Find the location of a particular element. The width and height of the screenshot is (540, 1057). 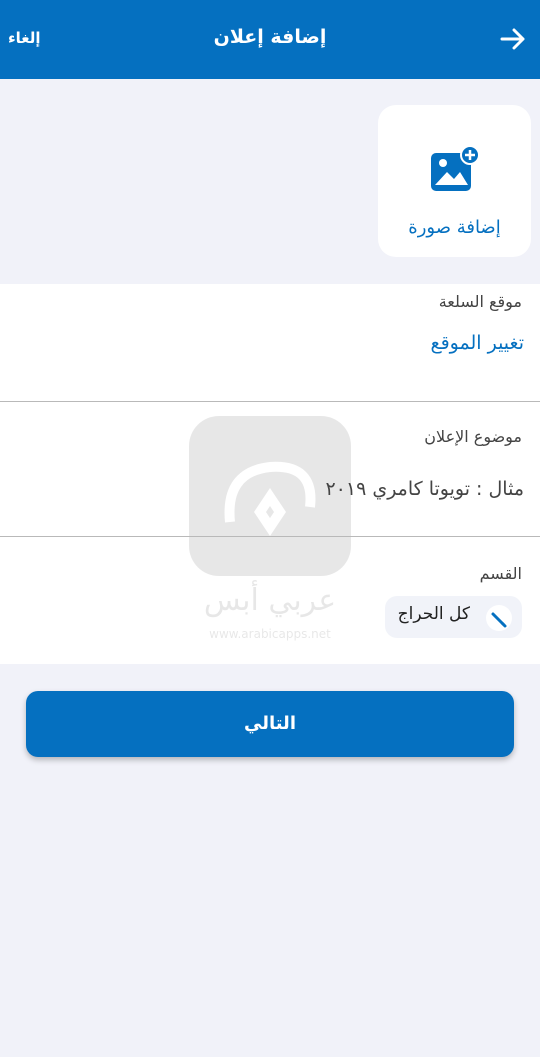

category-label: القسم is located at coordinates (500, 573).